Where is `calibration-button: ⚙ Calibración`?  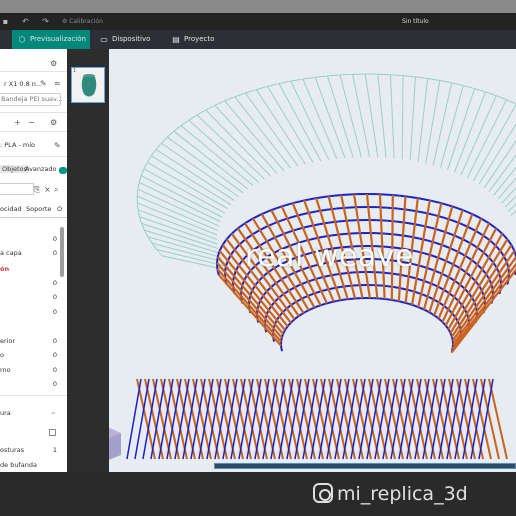 calibration-button: ⚙ Calibración is located at coordinates (82, 21).